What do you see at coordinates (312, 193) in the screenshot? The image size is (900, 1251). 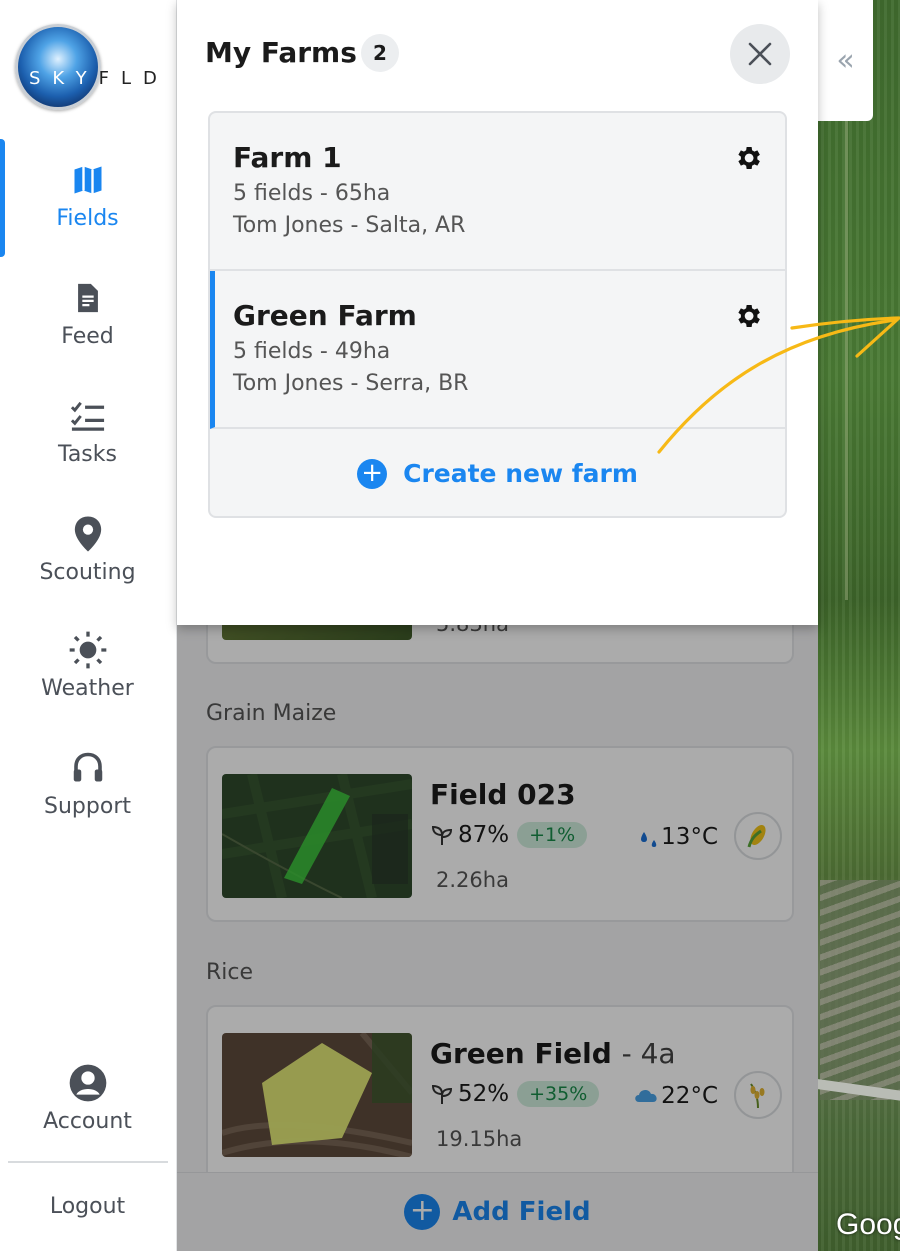 I see `farm-summary: 5 fields - 65ha` at bounding box center [312, 193].